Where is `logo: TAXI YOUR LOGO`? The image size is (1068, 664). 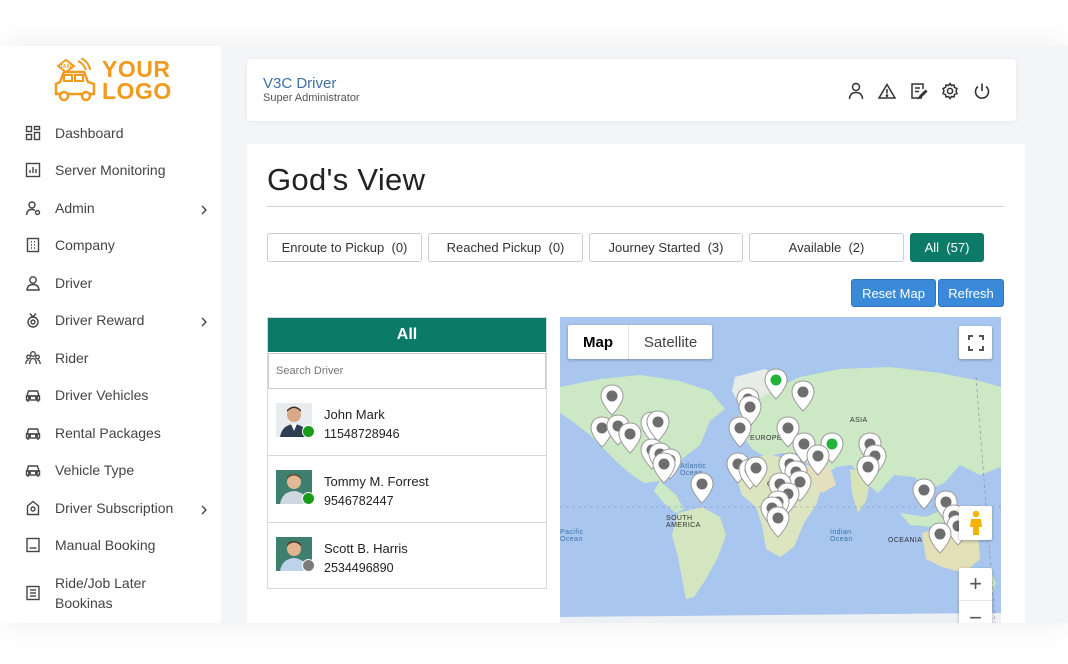
logo: TAXI YOUR LOGO is located at coordinates (115, 81).